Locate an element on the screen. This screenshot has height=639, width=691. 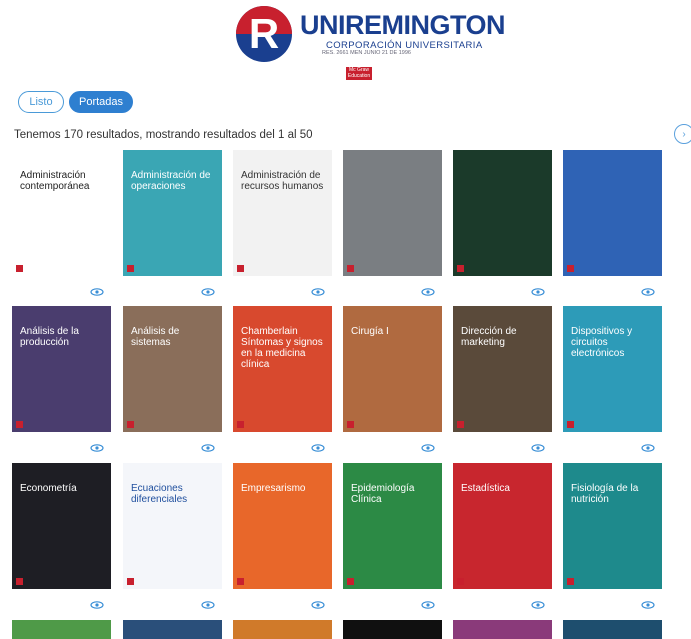
book-title: Dispositivos y circuitos electrónicos is located at coordinates (602, 342).